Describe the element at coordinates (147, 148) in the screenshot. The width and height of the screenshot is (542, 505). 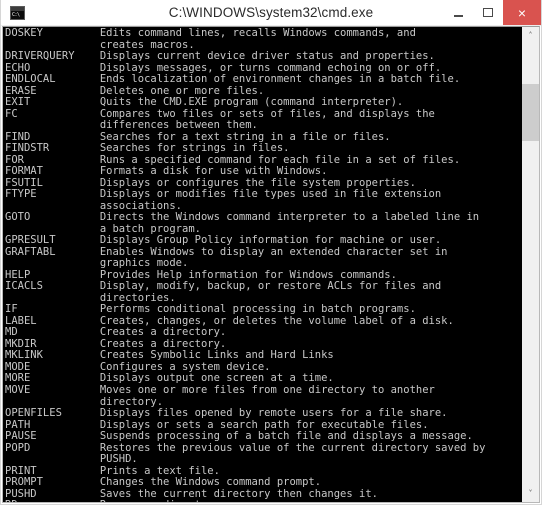
I see `console-line: FINDSTR Searches for strings in files.` at that location.